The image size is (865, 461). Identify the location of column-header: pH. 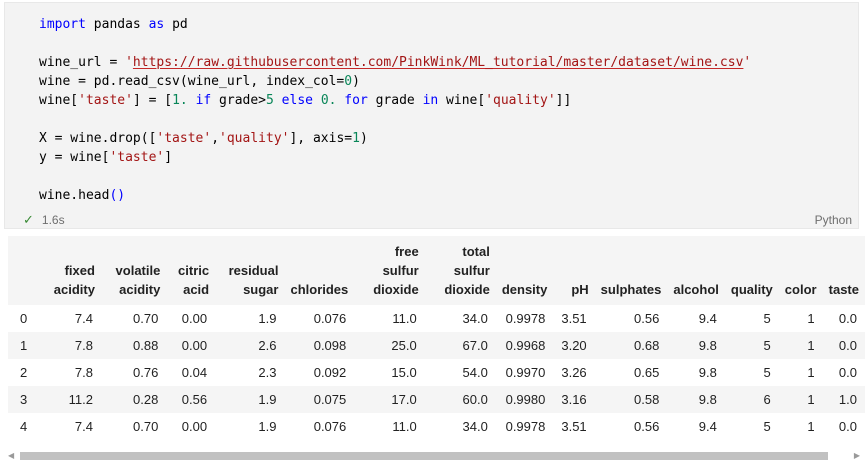
(574, 270).